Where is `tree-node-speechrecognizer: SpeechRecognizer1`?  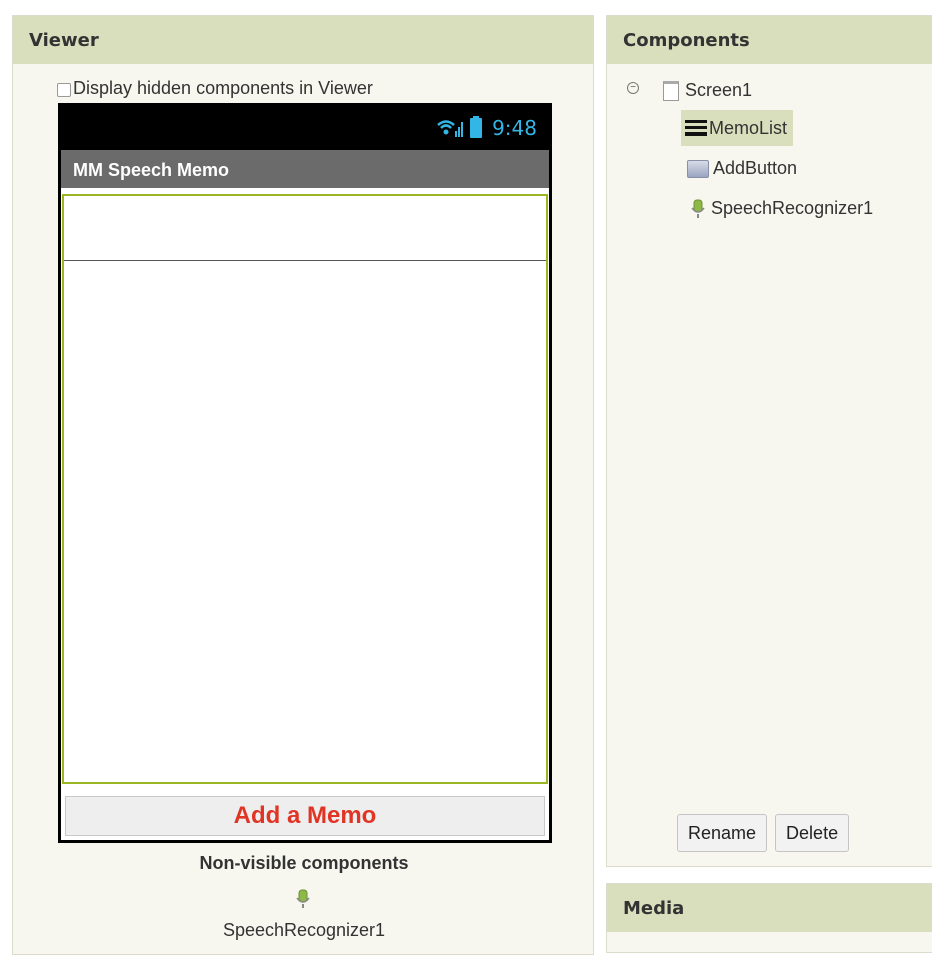 tree-node-speechrecognizer: SpeechRecognizer1 is located at coordinates (782, 208).